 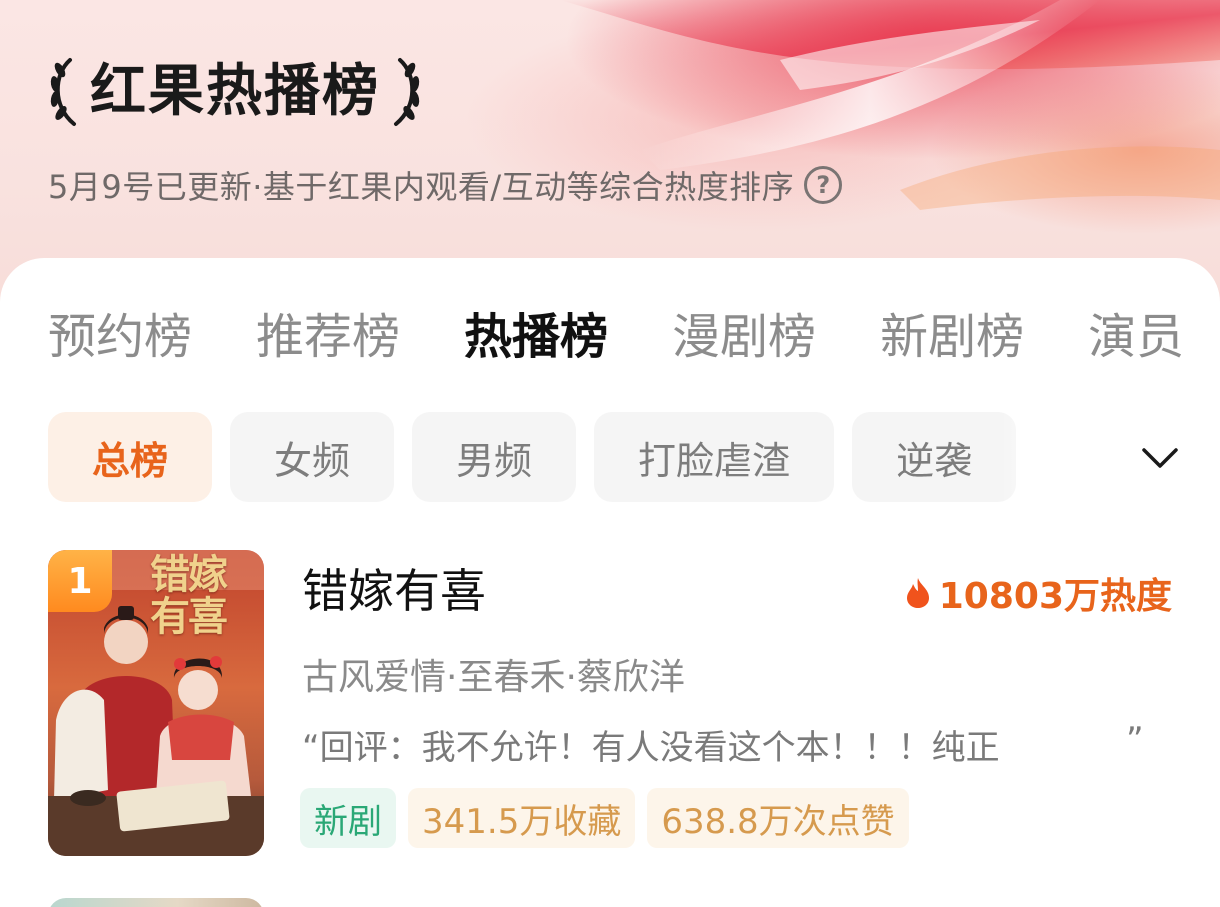 I want to click on tag-likes: 638.8万次点赞, so click(x=778, y=818).